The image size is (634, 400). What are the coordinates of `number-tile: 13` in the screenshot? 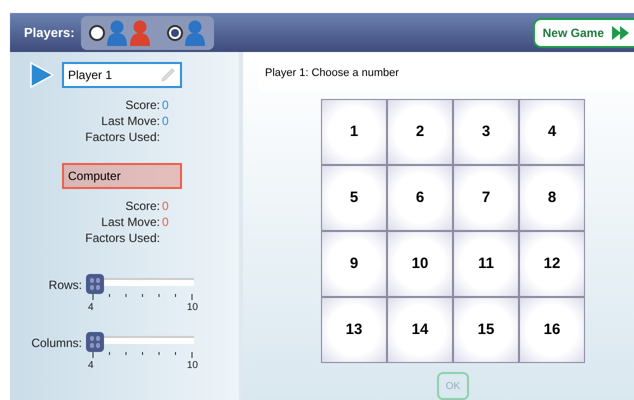 It's located at (354, 330).